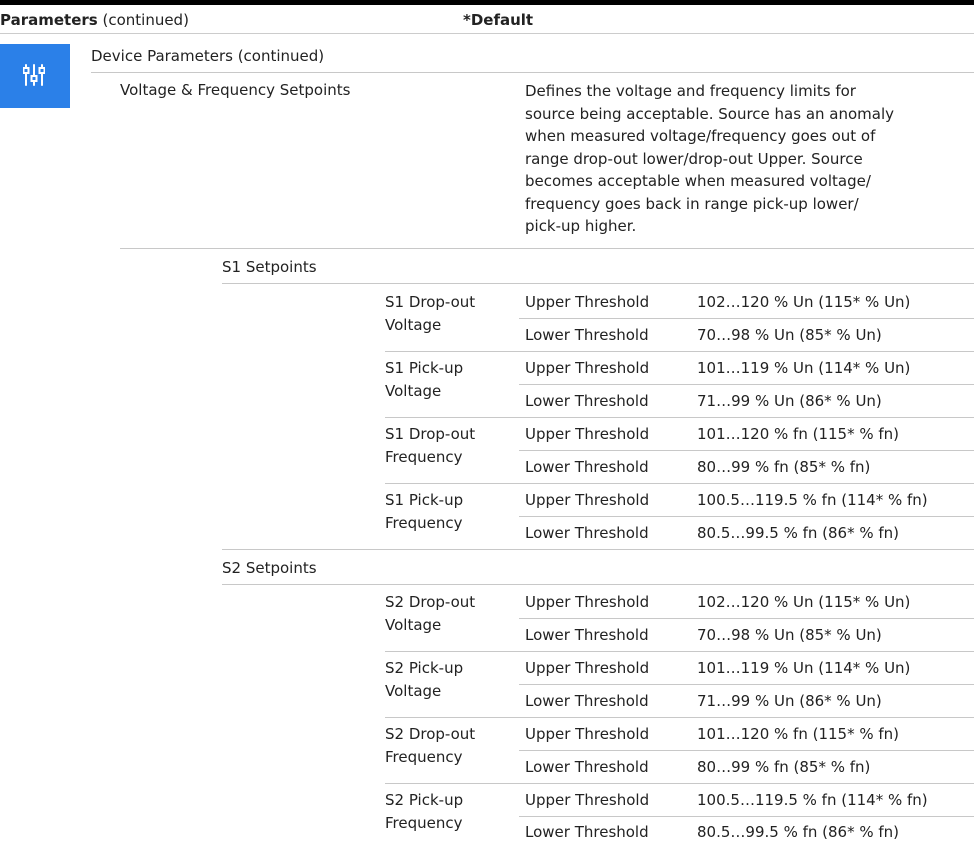 This screenshot has width=974, height=846. What do you see at coordinates (49, 20) in the screenshot?
I see `parameters-heading-bold: Parameters` at bounding box center [49, 20].